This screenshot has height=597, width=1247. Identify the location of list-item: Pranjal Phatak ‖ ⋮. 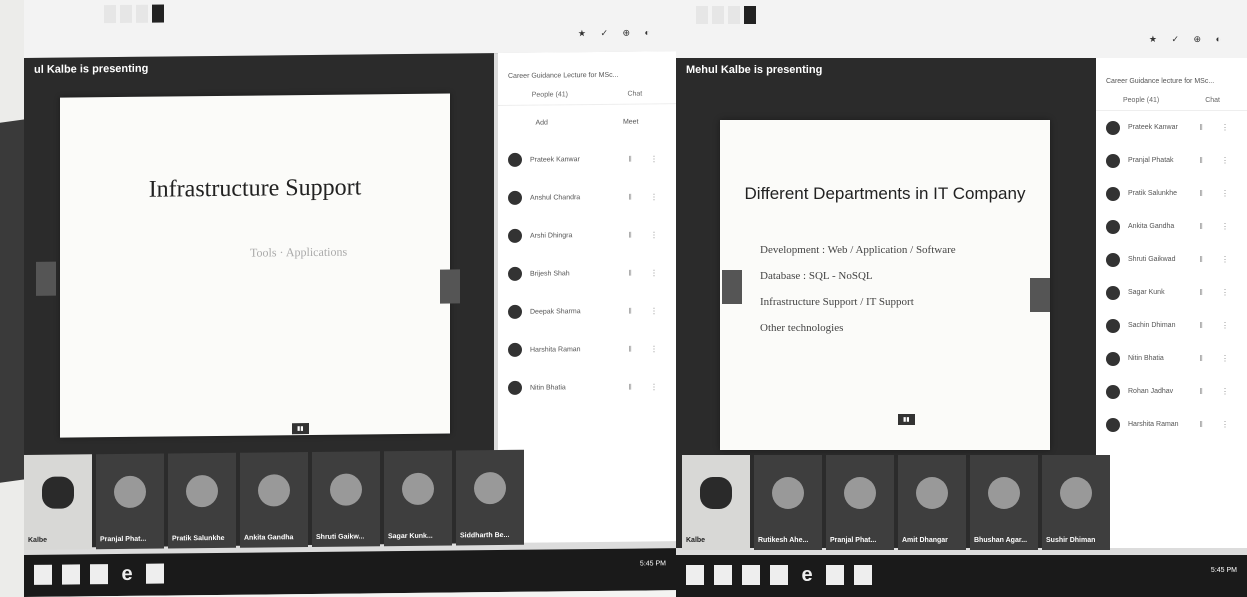
(1171, 160).